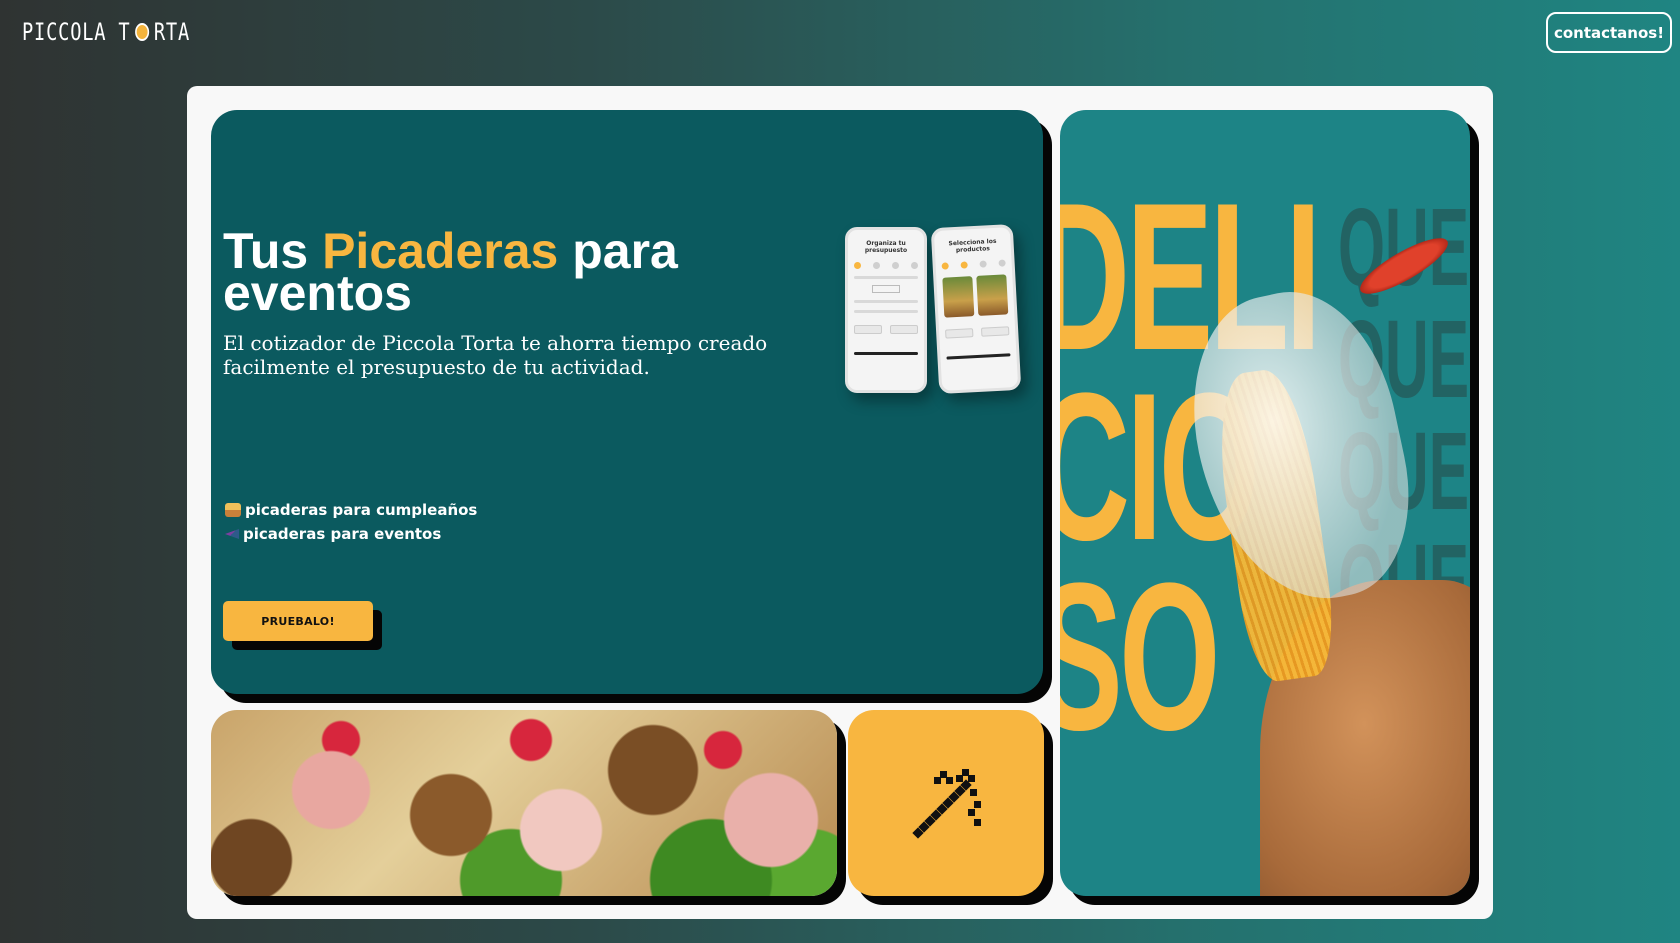 Image resolution: width=1680 pixels, height=943 pixels. I want to click on list-item: picaderas para cumpleaños, so click(351, 510).